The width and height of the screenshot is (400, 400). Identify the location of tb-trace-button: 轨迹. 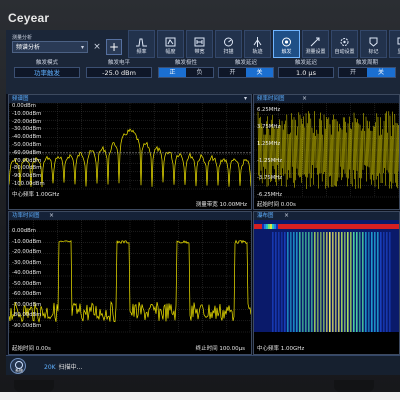
(257, 44).